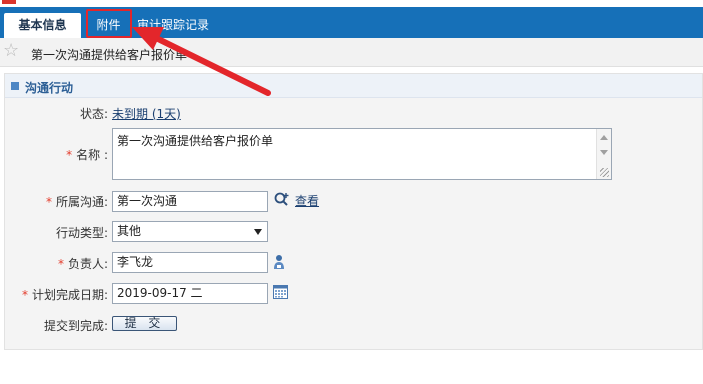 This screenshot has width=703, height=384. Describe the element at coordinates (362, 154) in the screenshot. I see `name-textarea: 第一次沟通提供给客户报价单` at that location.